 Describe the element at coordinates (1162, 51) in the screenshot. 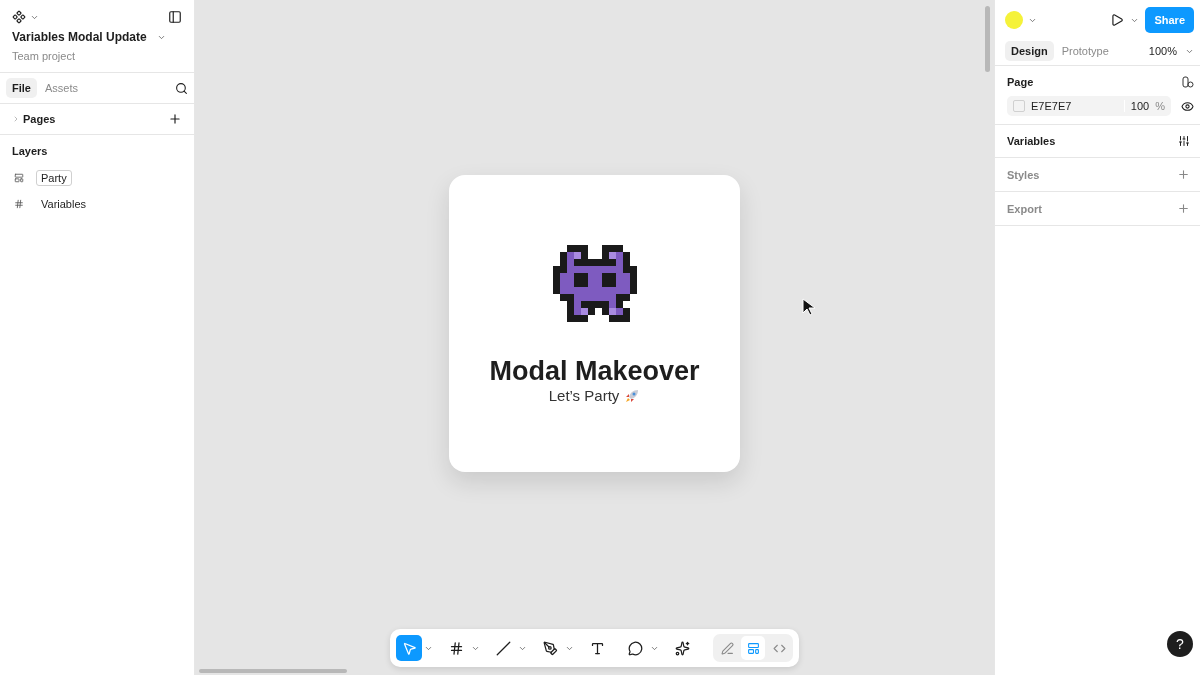

I see `zoom-level: 100%` at that location.